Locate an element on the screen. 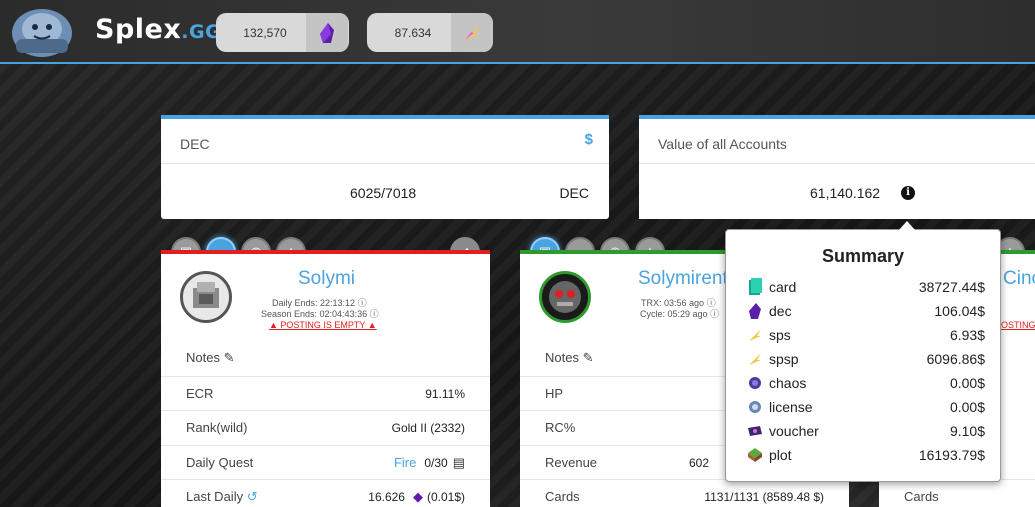 Image resolution: width=1035 pixels, height=507 pixels. dec-balance-pill: 132,570 is located at coordinates (282, 32).